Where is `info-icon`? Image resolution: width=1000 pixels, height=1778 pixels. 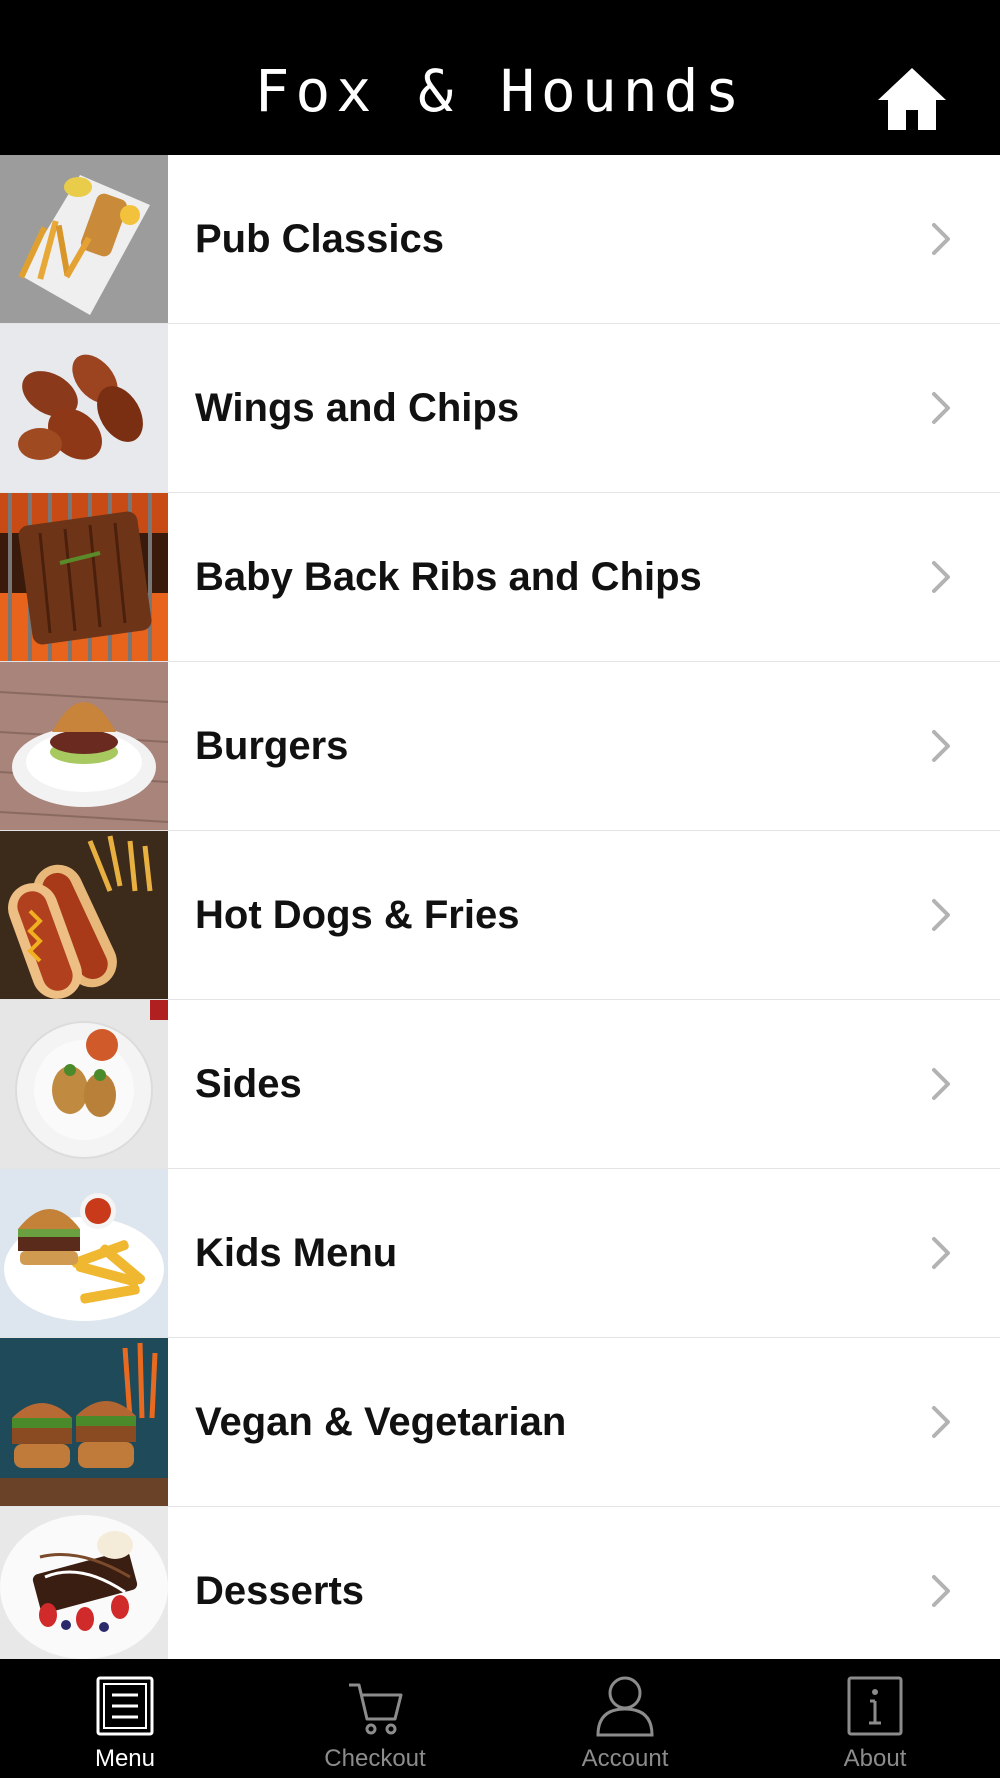 info-icon is located at coordinates (875, 1706).